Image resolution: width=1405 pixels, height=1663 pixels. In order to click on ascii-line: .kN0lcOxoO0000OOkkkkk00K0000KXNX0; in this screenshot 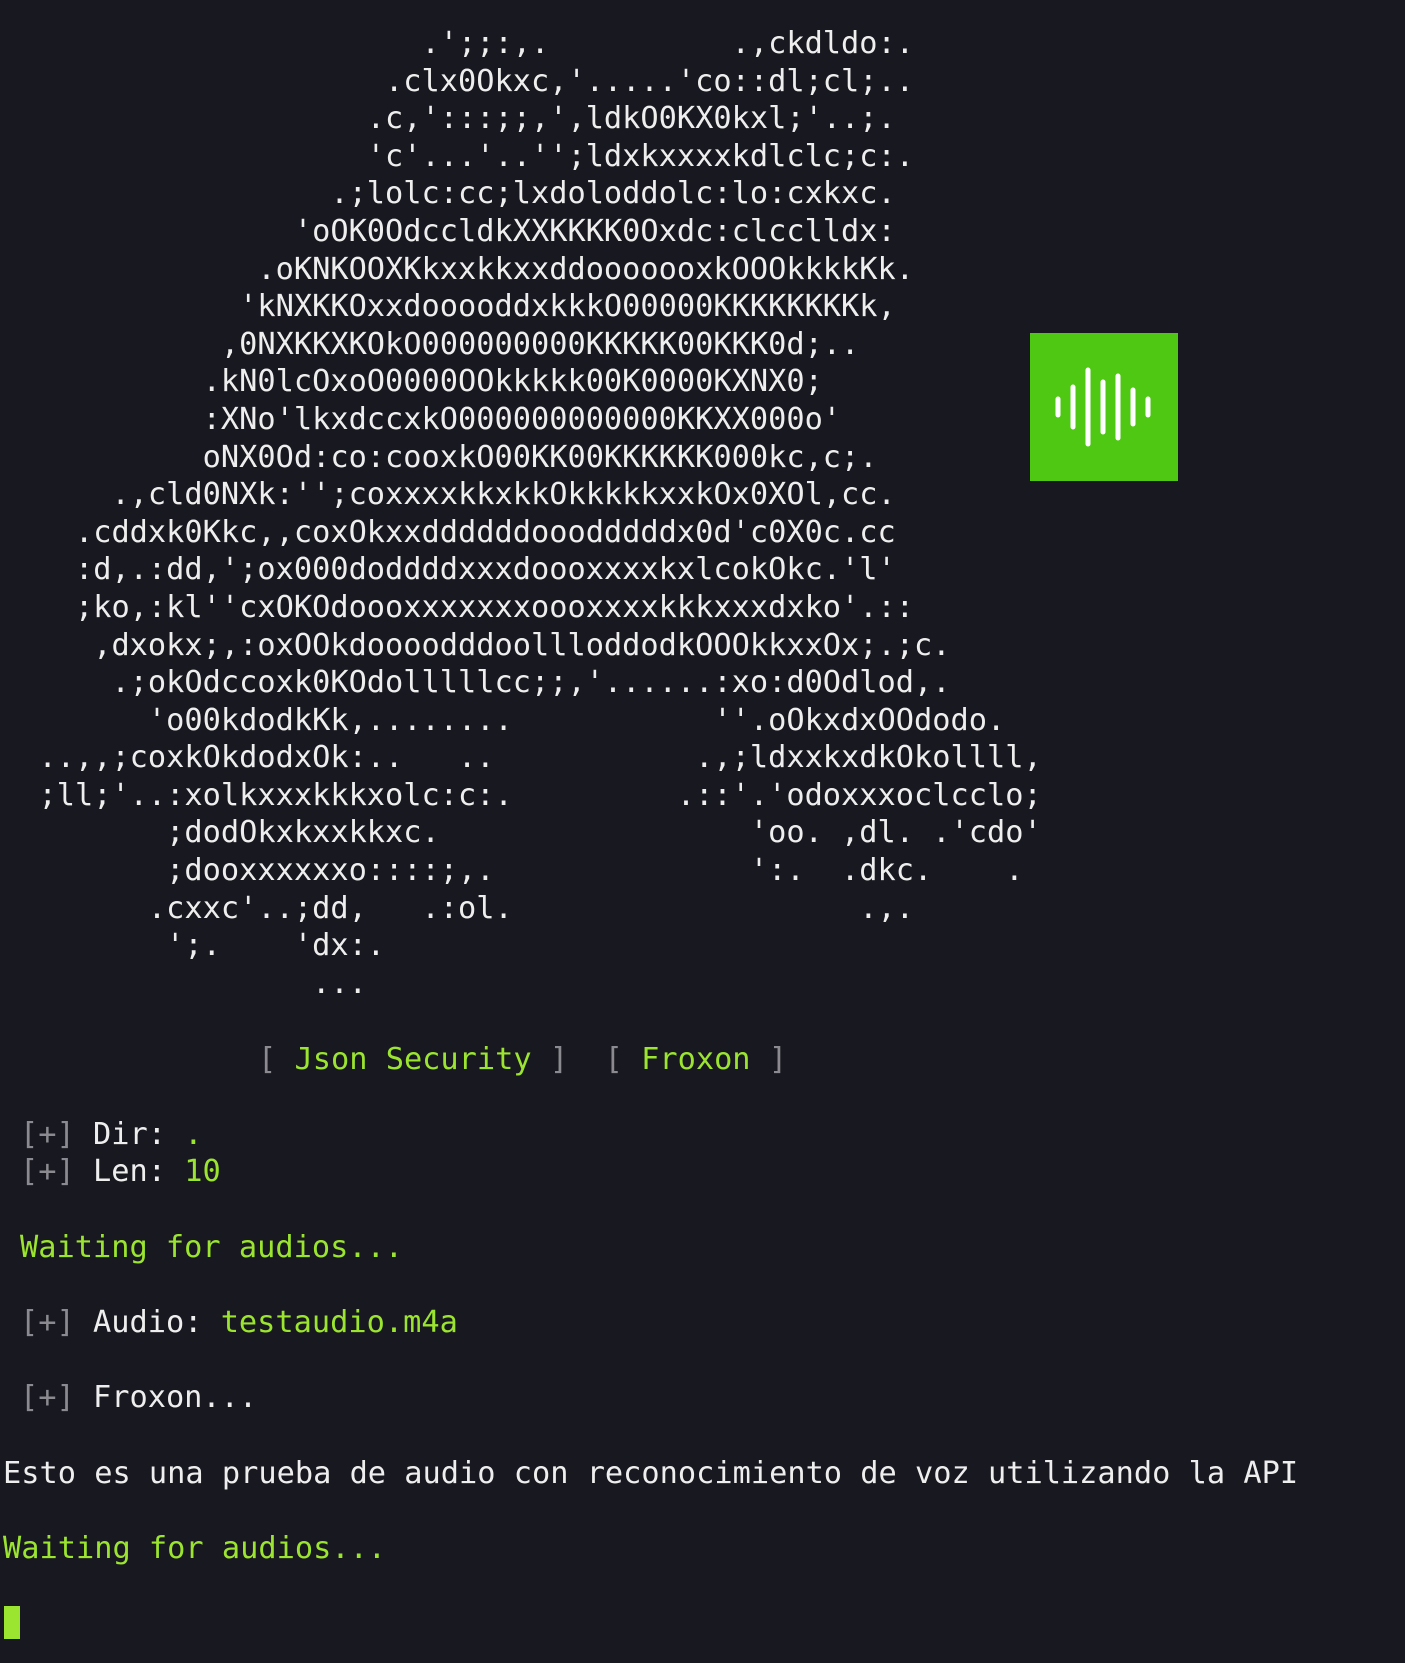, I will do `click(412, 382)`.